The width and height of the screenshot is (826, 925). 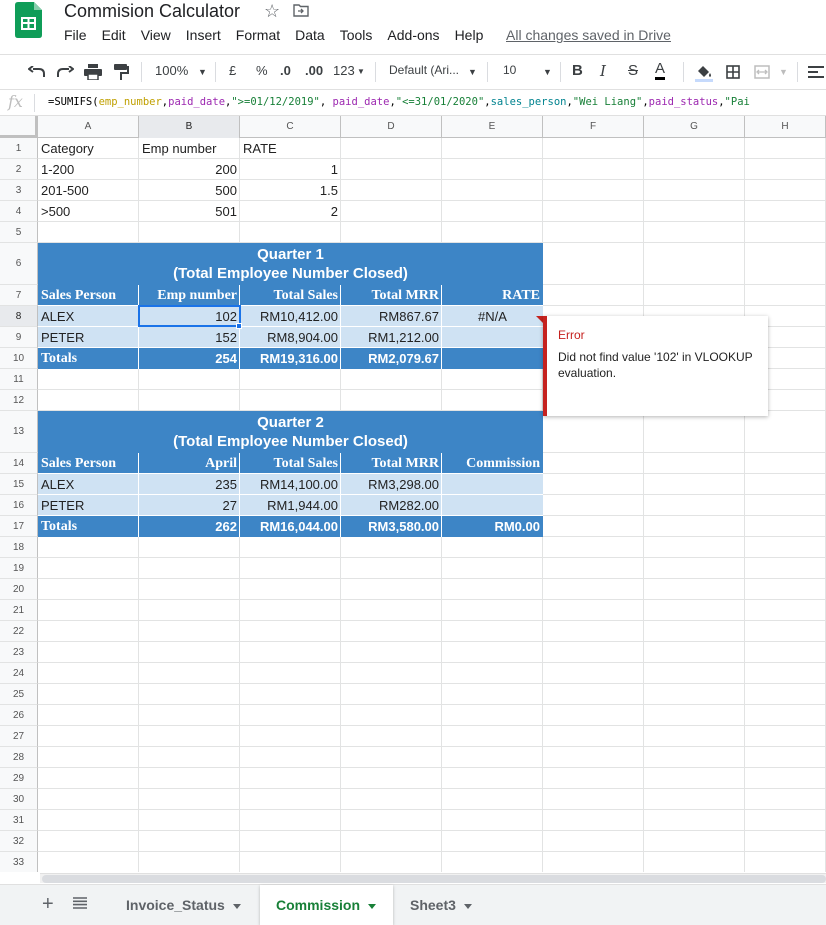 I want to click on column-header-b: B, so click(x=189, y=127).